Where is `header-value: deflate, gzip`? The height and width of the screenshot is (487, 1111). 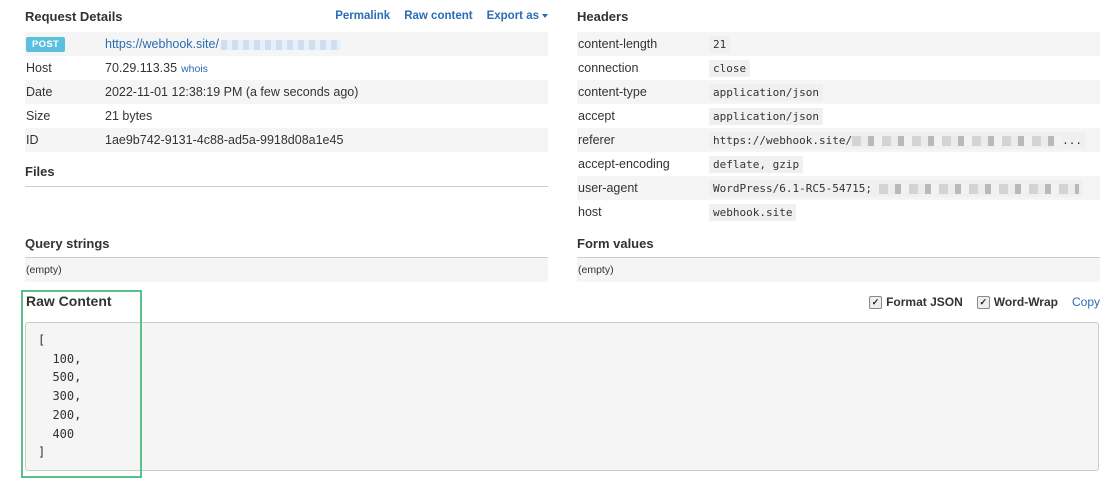 header-value: deflate, gzip is located at coordinates (756, 164).